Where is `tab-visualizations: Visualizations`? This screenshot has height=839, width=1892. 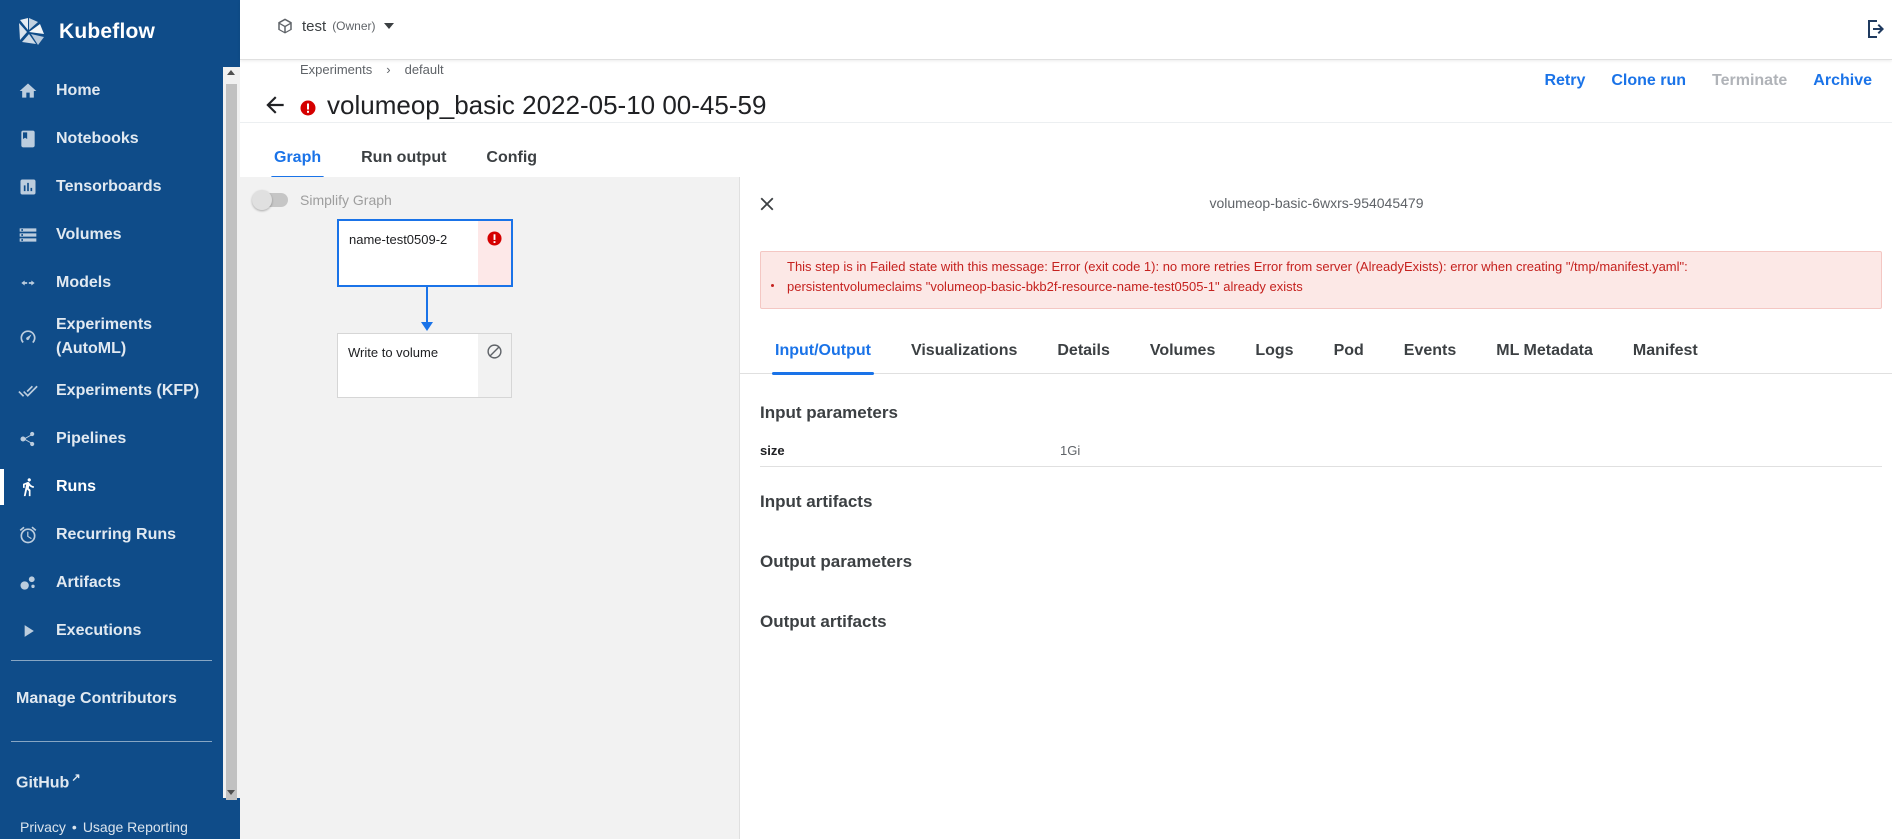 tab-visualizations: Visualizations is located at coordinates (964, 353).